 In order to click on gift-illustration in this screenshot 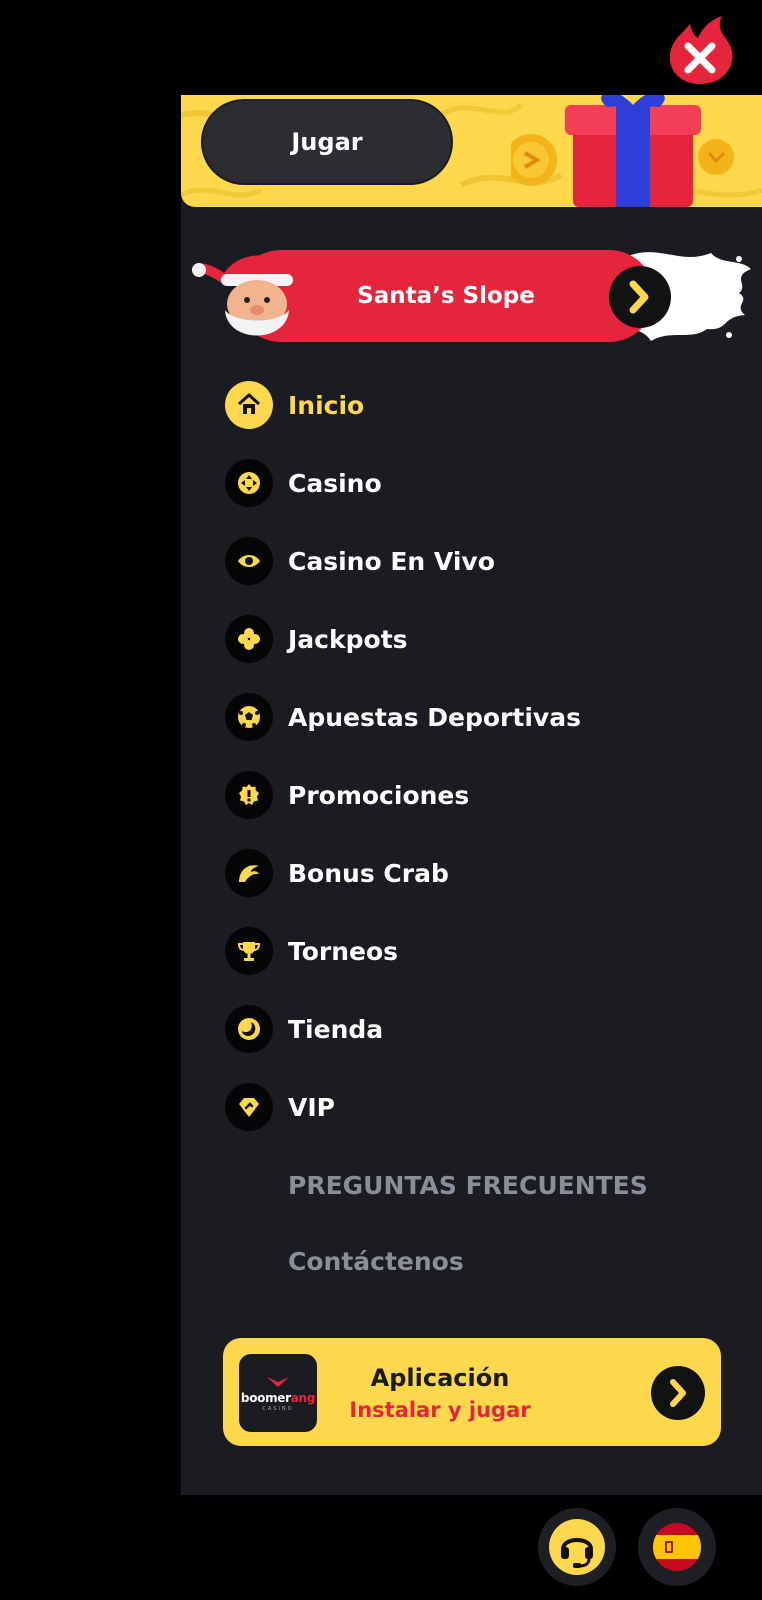, I will do `click(622, 151)`.